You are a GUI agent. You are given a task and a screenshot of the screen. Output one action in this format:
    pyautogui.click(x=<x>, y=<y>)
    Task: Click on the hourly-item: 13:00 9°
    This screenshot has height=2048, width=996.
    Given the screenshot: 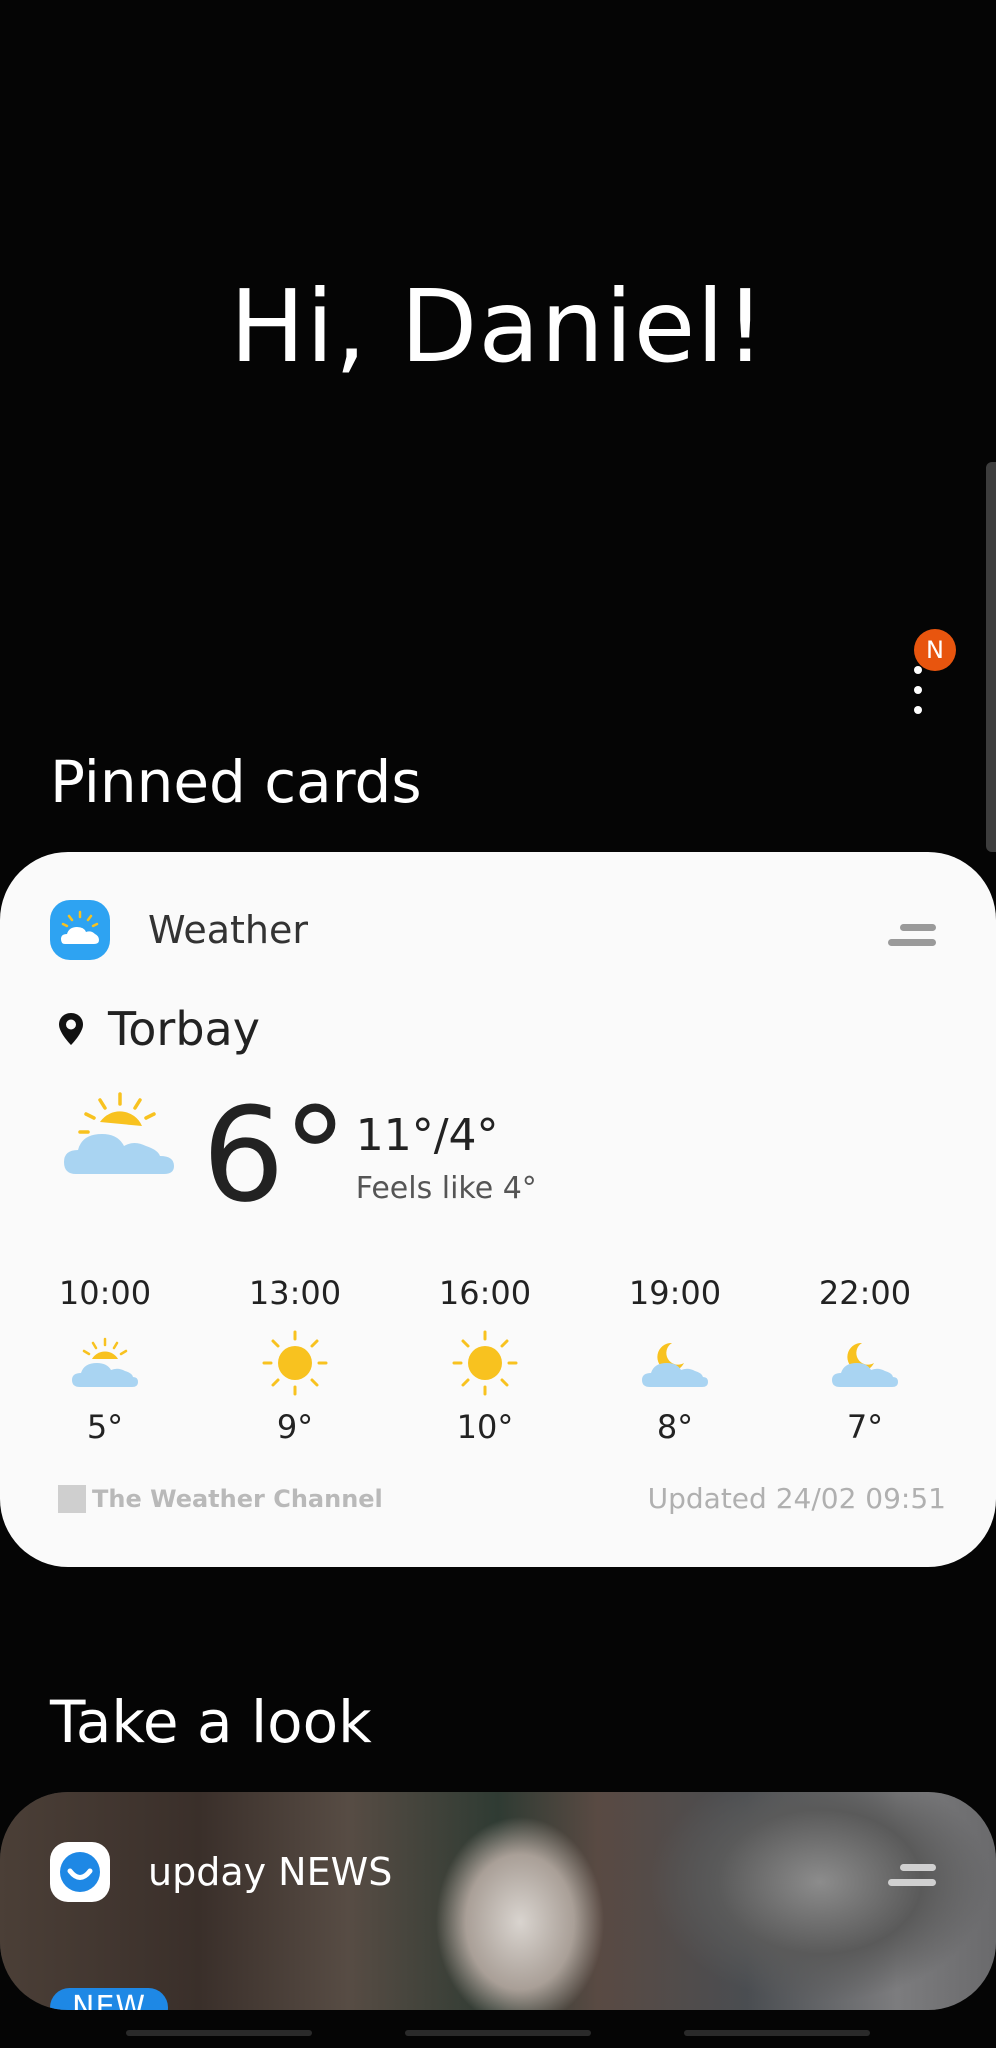 What is the action you would take?
    pyautogui.click(x=295, y=1360)
    